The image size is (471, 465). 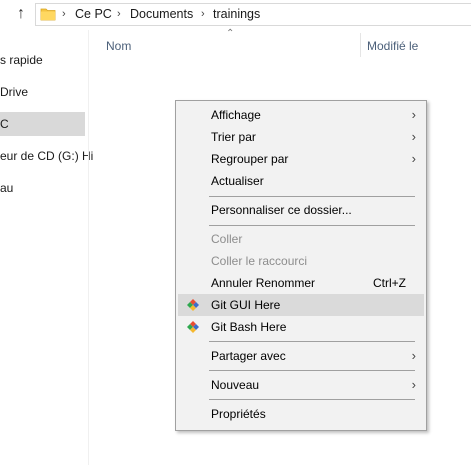 I want to click on column-header-modified: Modifié le, so click(x=392, y=46).